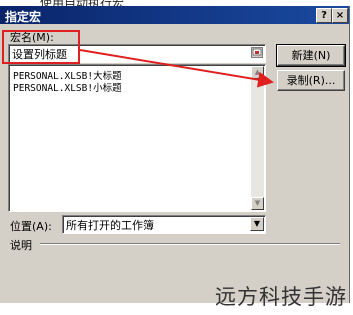 The image size is (353, 315). I want to click on watermark: 远方科技手游, so click(281, 297).